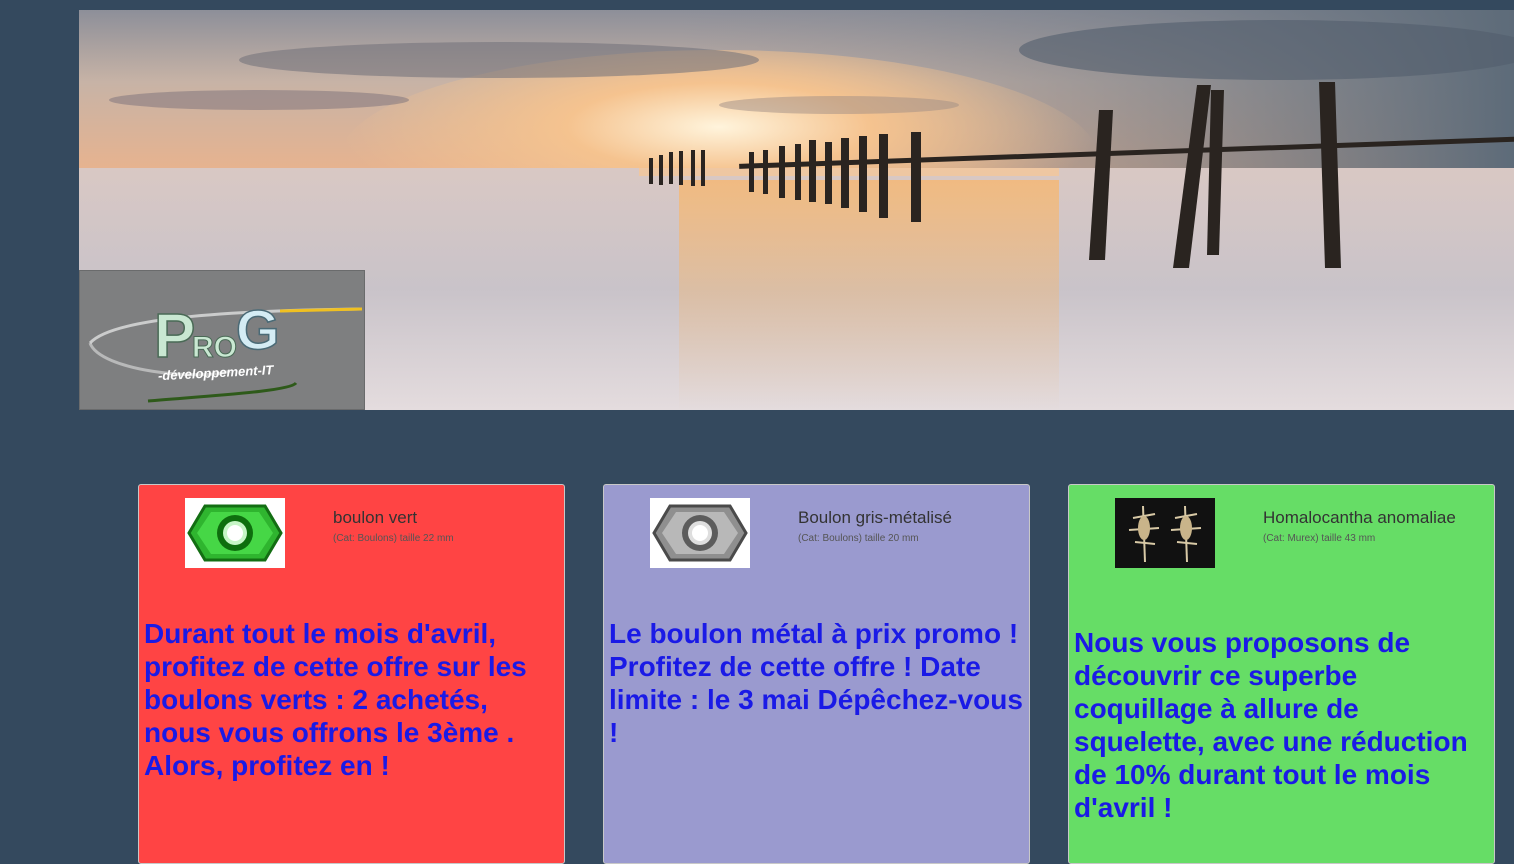 The height and width of the screenshot is (864, 1514). I want to click on product-name: boulon vert, so click(375, 517).